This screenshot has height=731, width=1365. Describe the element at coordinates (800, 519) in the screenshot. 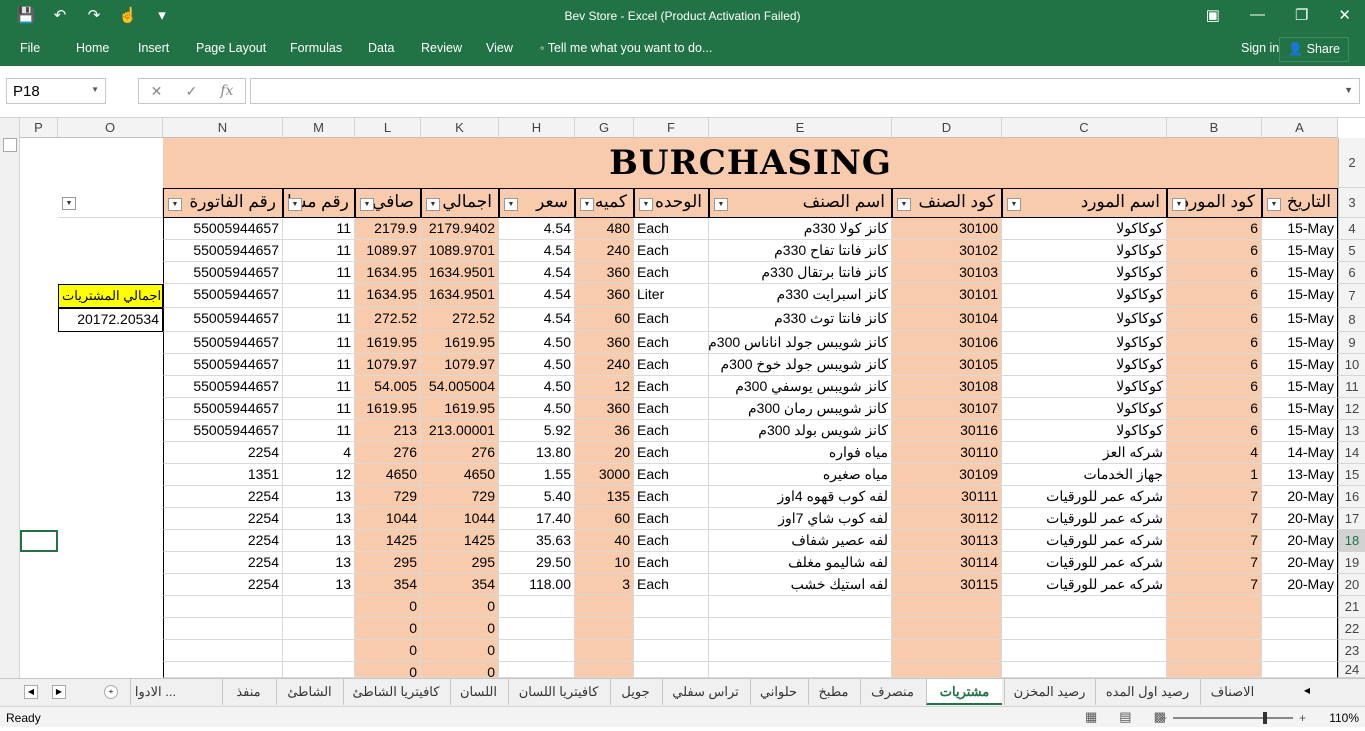

I see `data-cell: لفه كوب شاي 7اوز` at that location.